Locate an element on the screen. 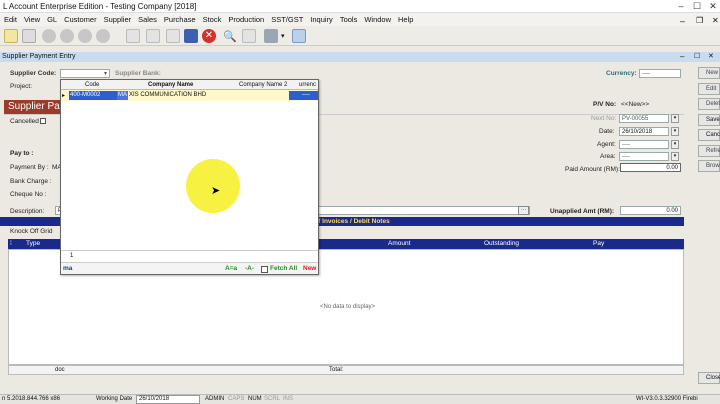 Image resolution: width=720 pixels, height=404 pixels. mdi-minimize-icon: – is located at coordinates (682, 20).